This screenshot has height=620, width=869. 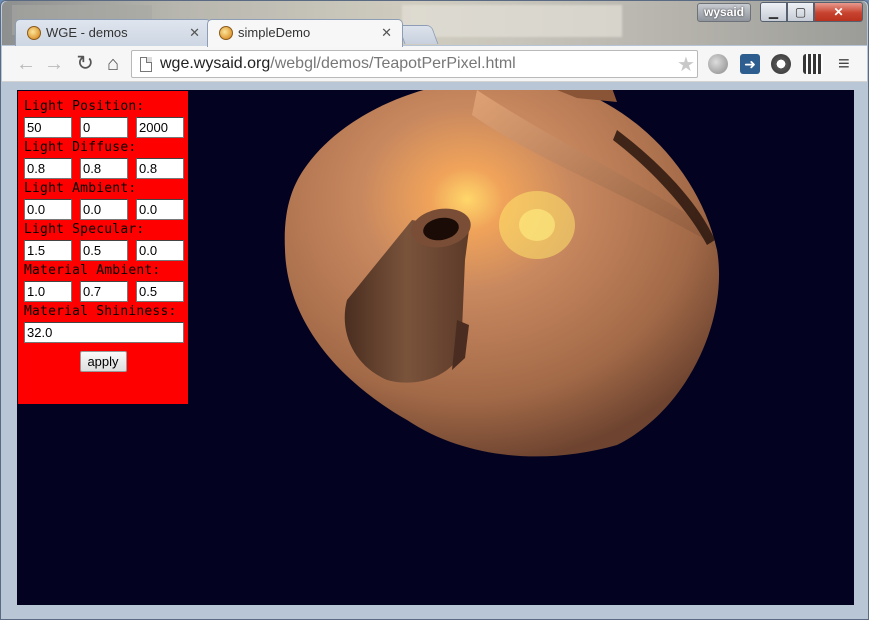 What do you see at coordinates (84, 229) in the screenshot?
I see `panel-label: Light Specular:` at bounding box center [84, 229].